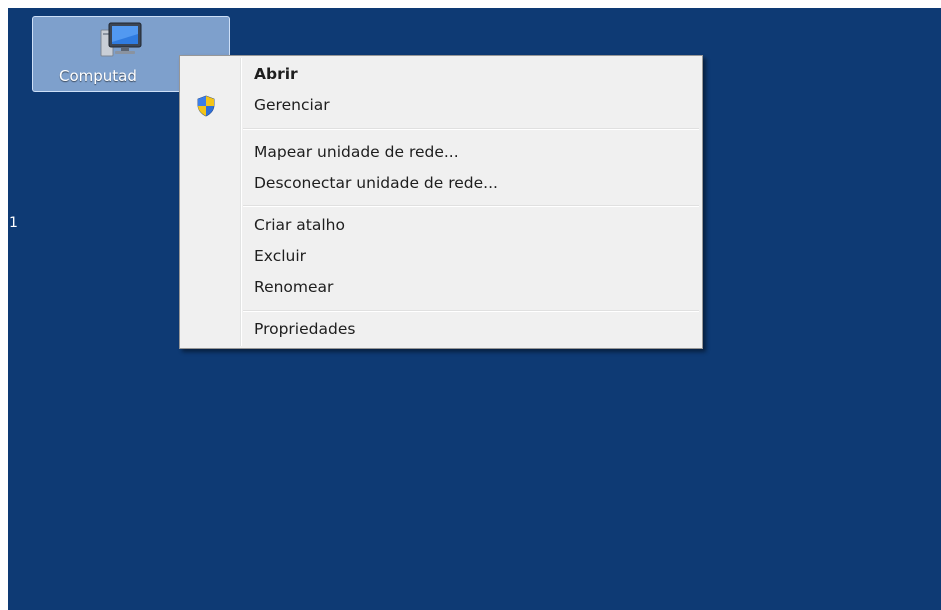 The height and width of the screenshot is (610, 941). Describe the element at coordinates (98, 76) in the screenshot. I see `desktop-icon-label: Computad` at that location.